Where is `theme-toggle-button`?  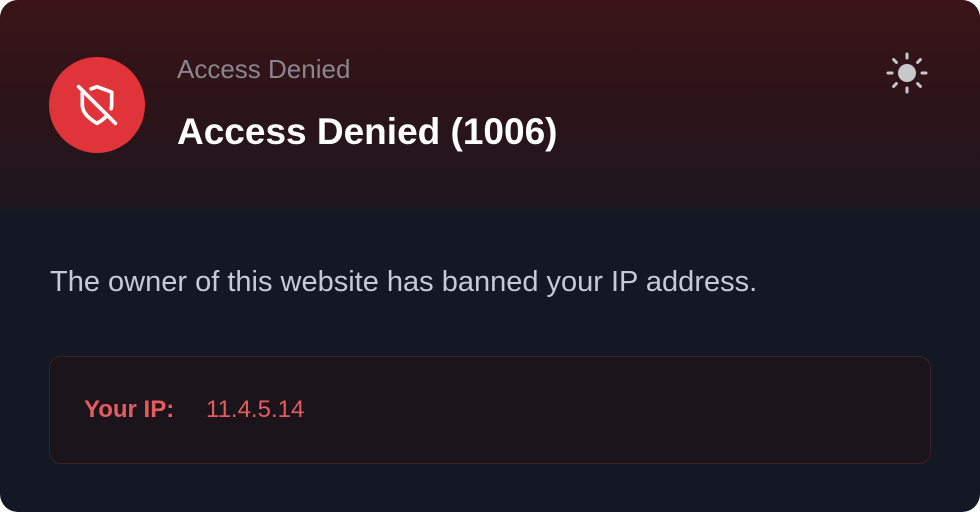 theme-toggle-button is located at coordinates (907, 73).